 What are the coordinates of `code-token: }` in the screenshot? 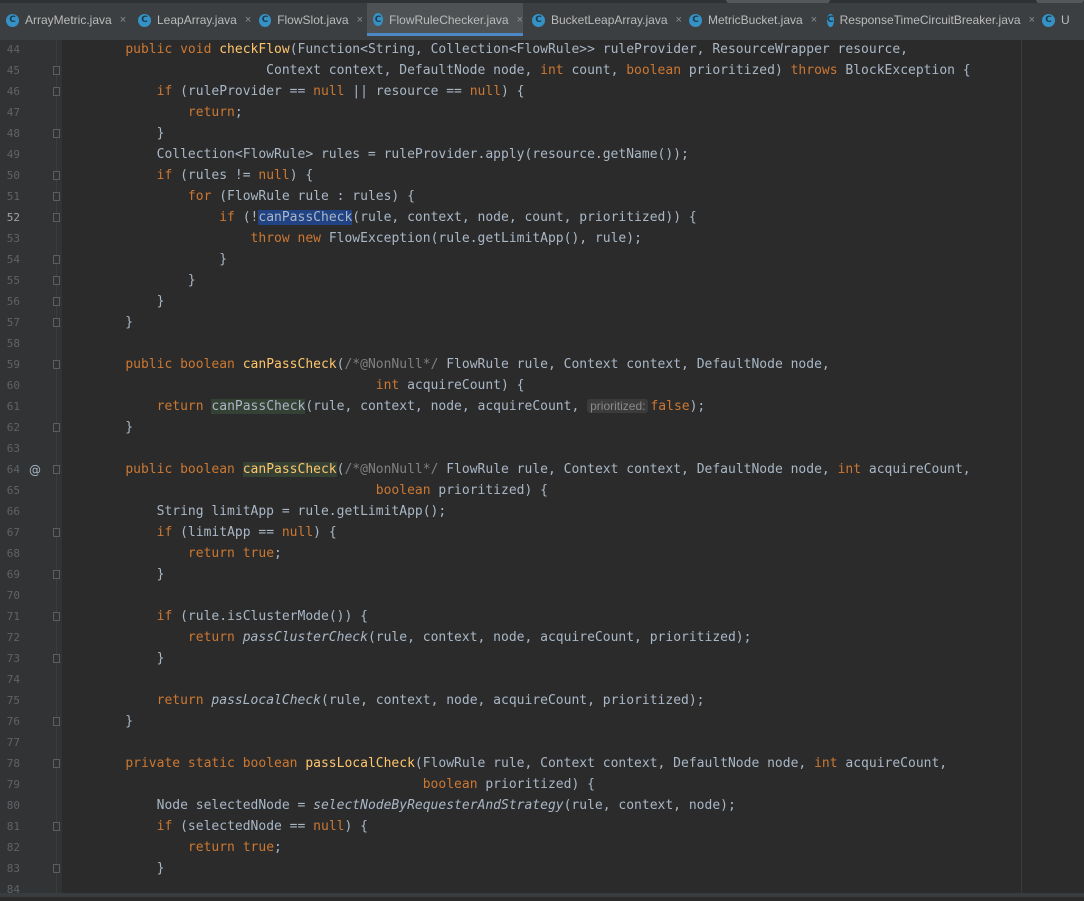 It's located at (161, 259).